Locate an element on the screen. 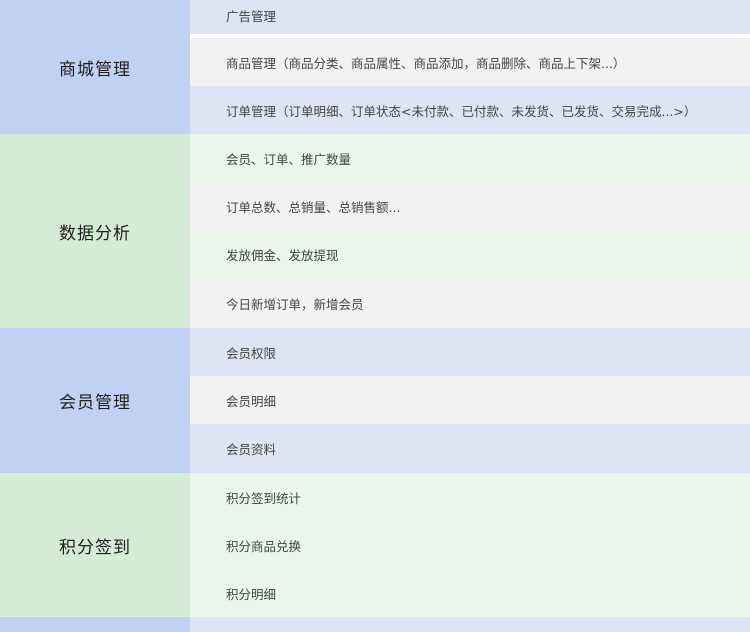  category-cell is located at coordinates (95, 624).